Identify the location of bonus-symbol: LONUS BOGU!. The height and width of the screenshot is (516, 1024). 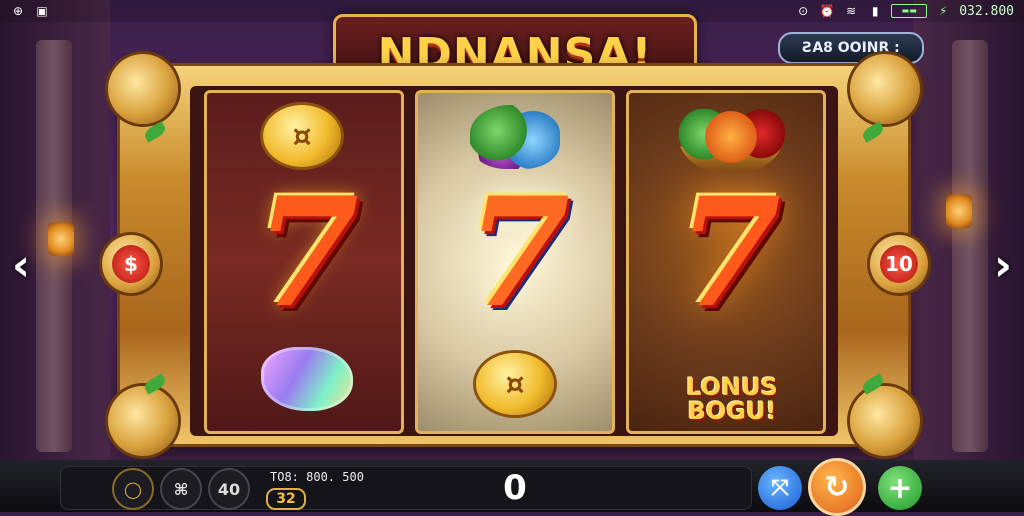
(732, 399).